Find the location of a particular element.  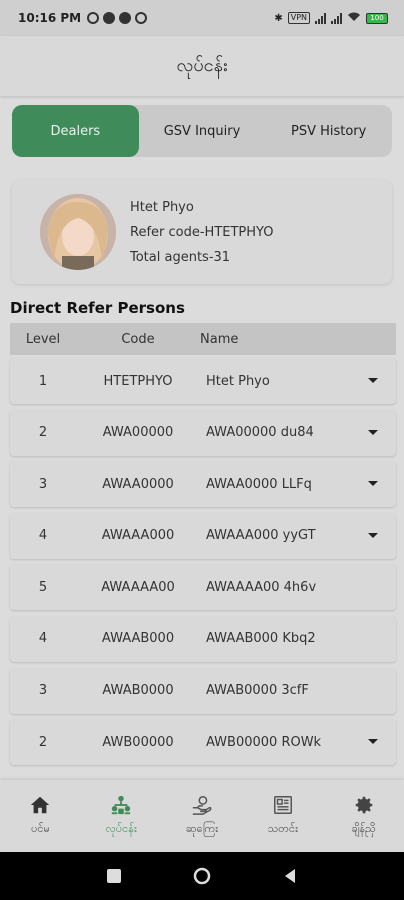

recents-icon is located at coordinates (114, 876).